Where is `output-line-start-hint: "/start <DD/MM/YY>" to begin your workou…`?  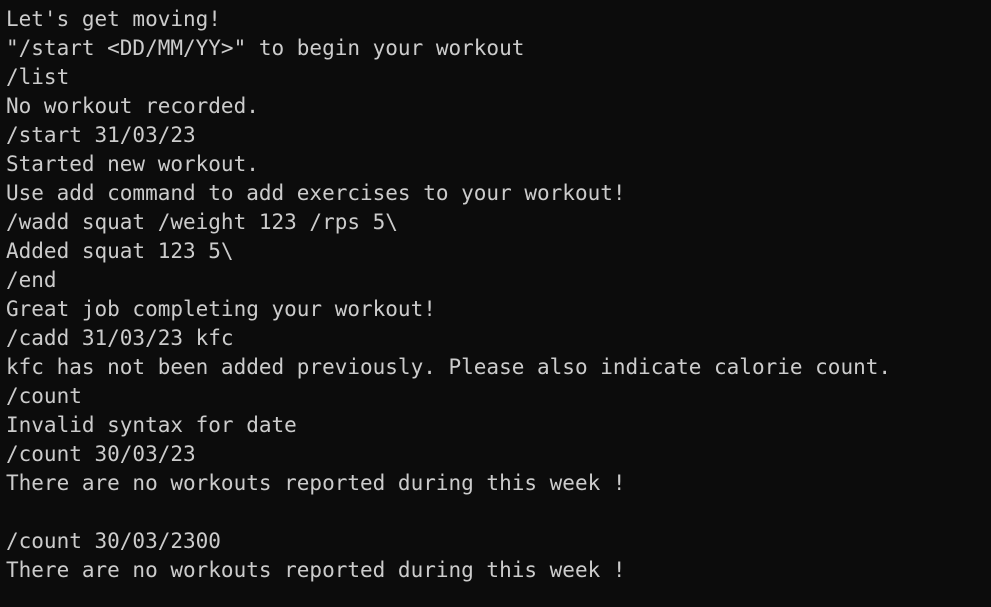 output-line-start-hint: "/start <DD/MM/YY>" to begin your workou… is located at coordinates (265, 48).